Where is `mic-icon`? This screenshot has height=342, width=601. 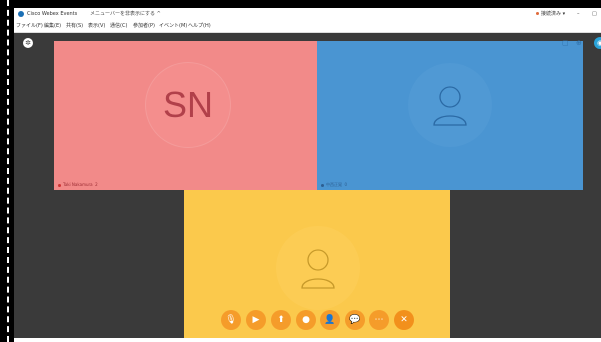 mic-icon is located at coordinates (322, 185).